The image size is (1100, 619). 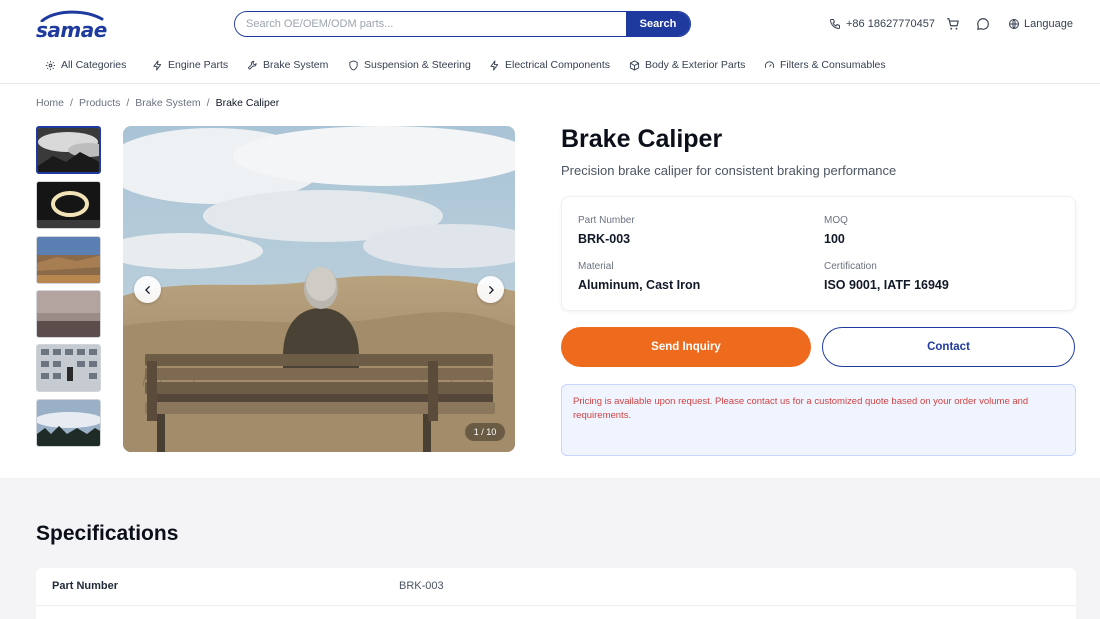 I want to click on search-button: Search, so click(x=658, y=24).